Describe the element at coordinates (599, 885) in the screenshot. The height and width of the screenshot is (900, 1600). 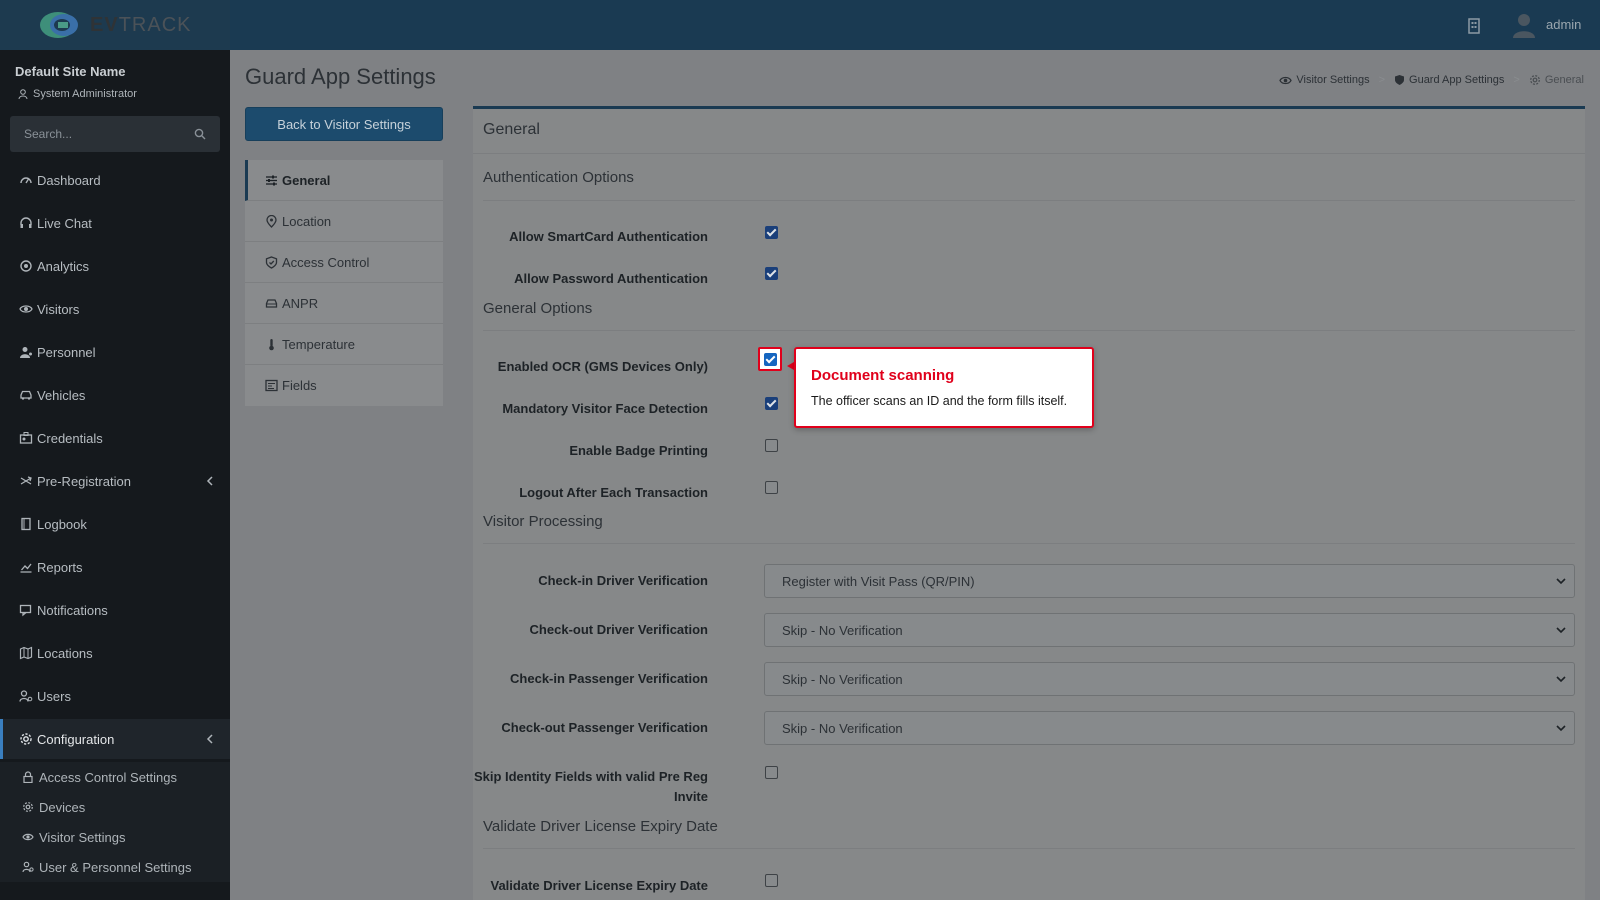
I see `validate-license-label: Validate Driver License Expiry Date` at that location.